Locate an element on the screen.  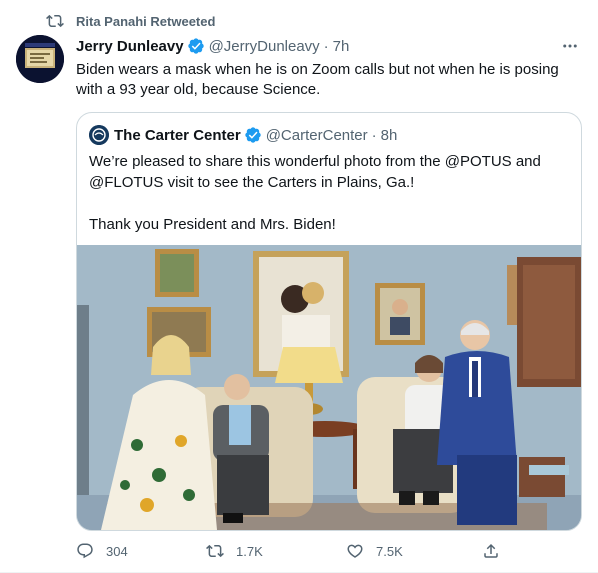
quoted-author-handle: @CarterCenter is located at coordinates (316, 135).